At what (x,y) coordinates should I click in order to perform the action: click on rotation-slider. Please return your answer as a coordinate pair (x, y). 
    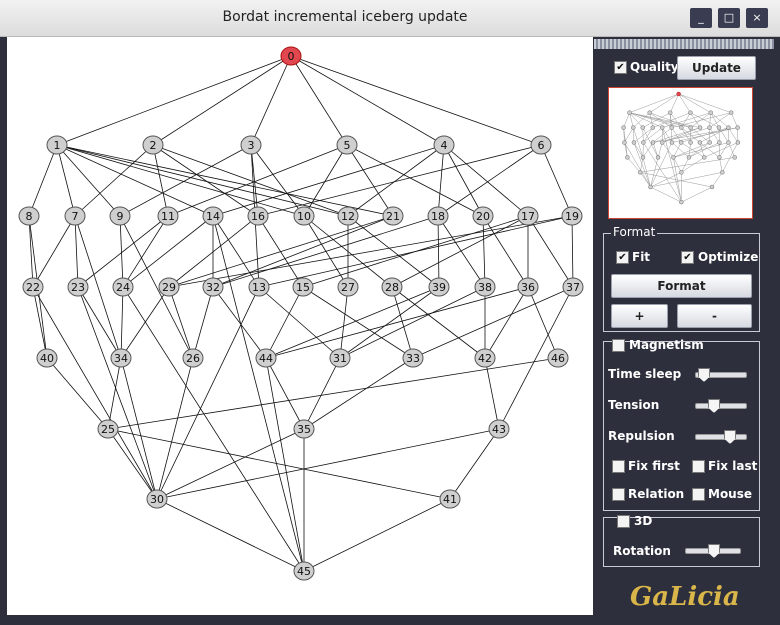
    Looking at the image, I should click on (713, 551).